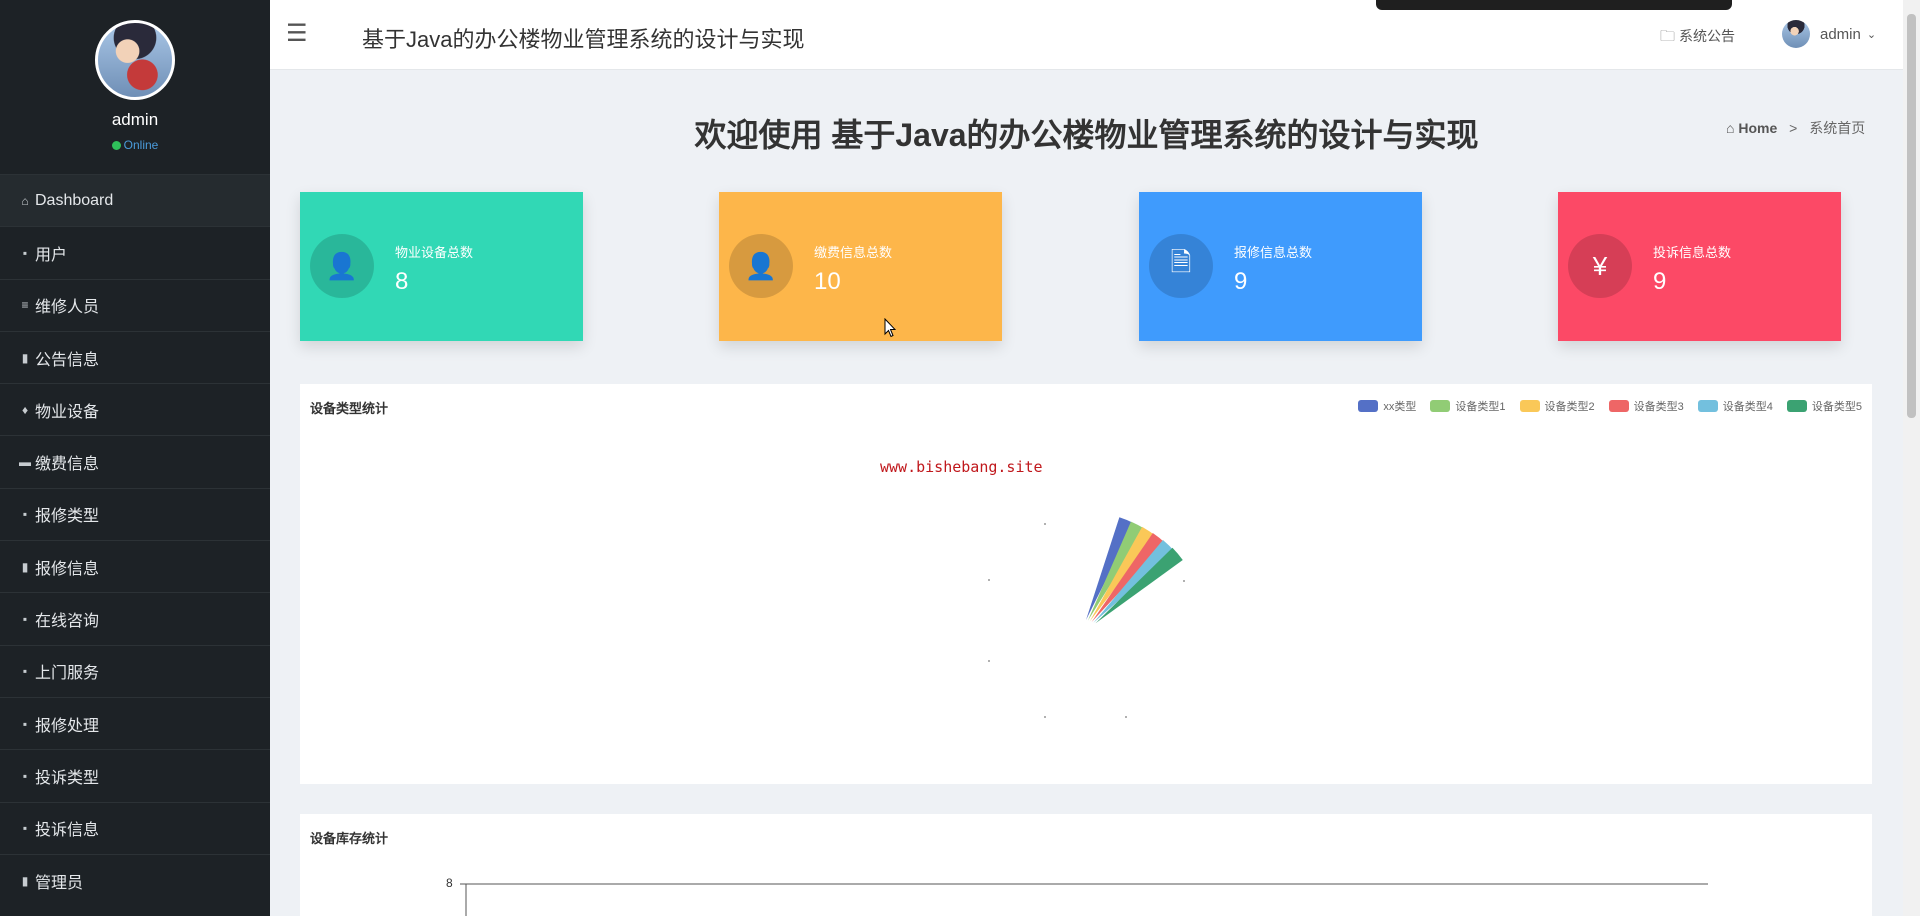 The width and height of the screenshot is (1920, 916). Describe the element at coordinates (135, 461) in the screenshot. I see `sidebar-item: ▬ 缴费信息` at that location.